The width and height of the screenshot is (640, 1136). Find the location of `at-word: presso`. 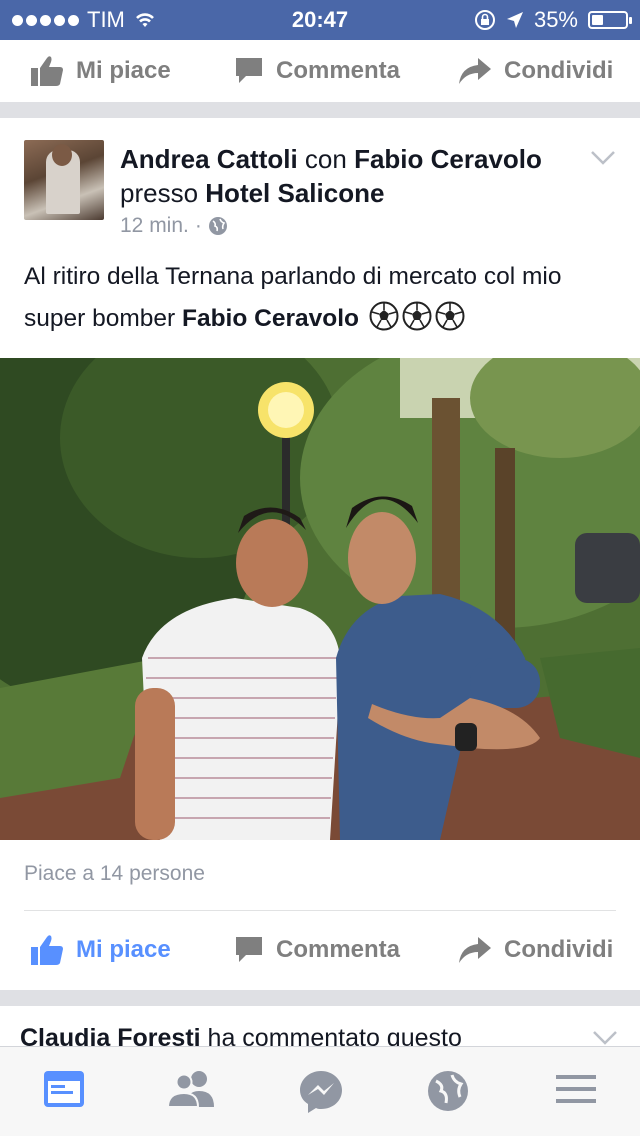

at-word: presso is located at coordinates (159, 193).